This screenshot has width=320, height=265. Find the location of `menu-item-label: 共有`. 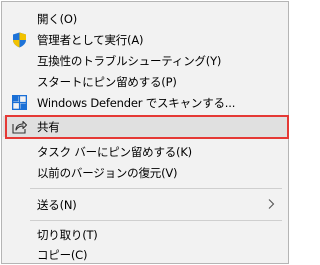

menu-item-label: 共有 is located at coordinates (48, 126).